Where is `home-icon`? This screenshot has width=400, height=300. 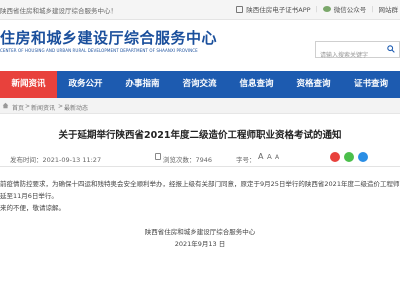
home-icon is located at coordinates (5, 105).